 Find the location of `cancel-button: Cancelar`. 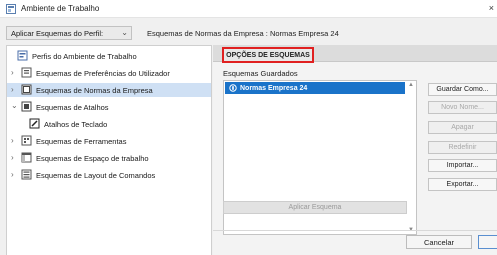

cancel-button: Cancelar is located at coordinates (439, 242).